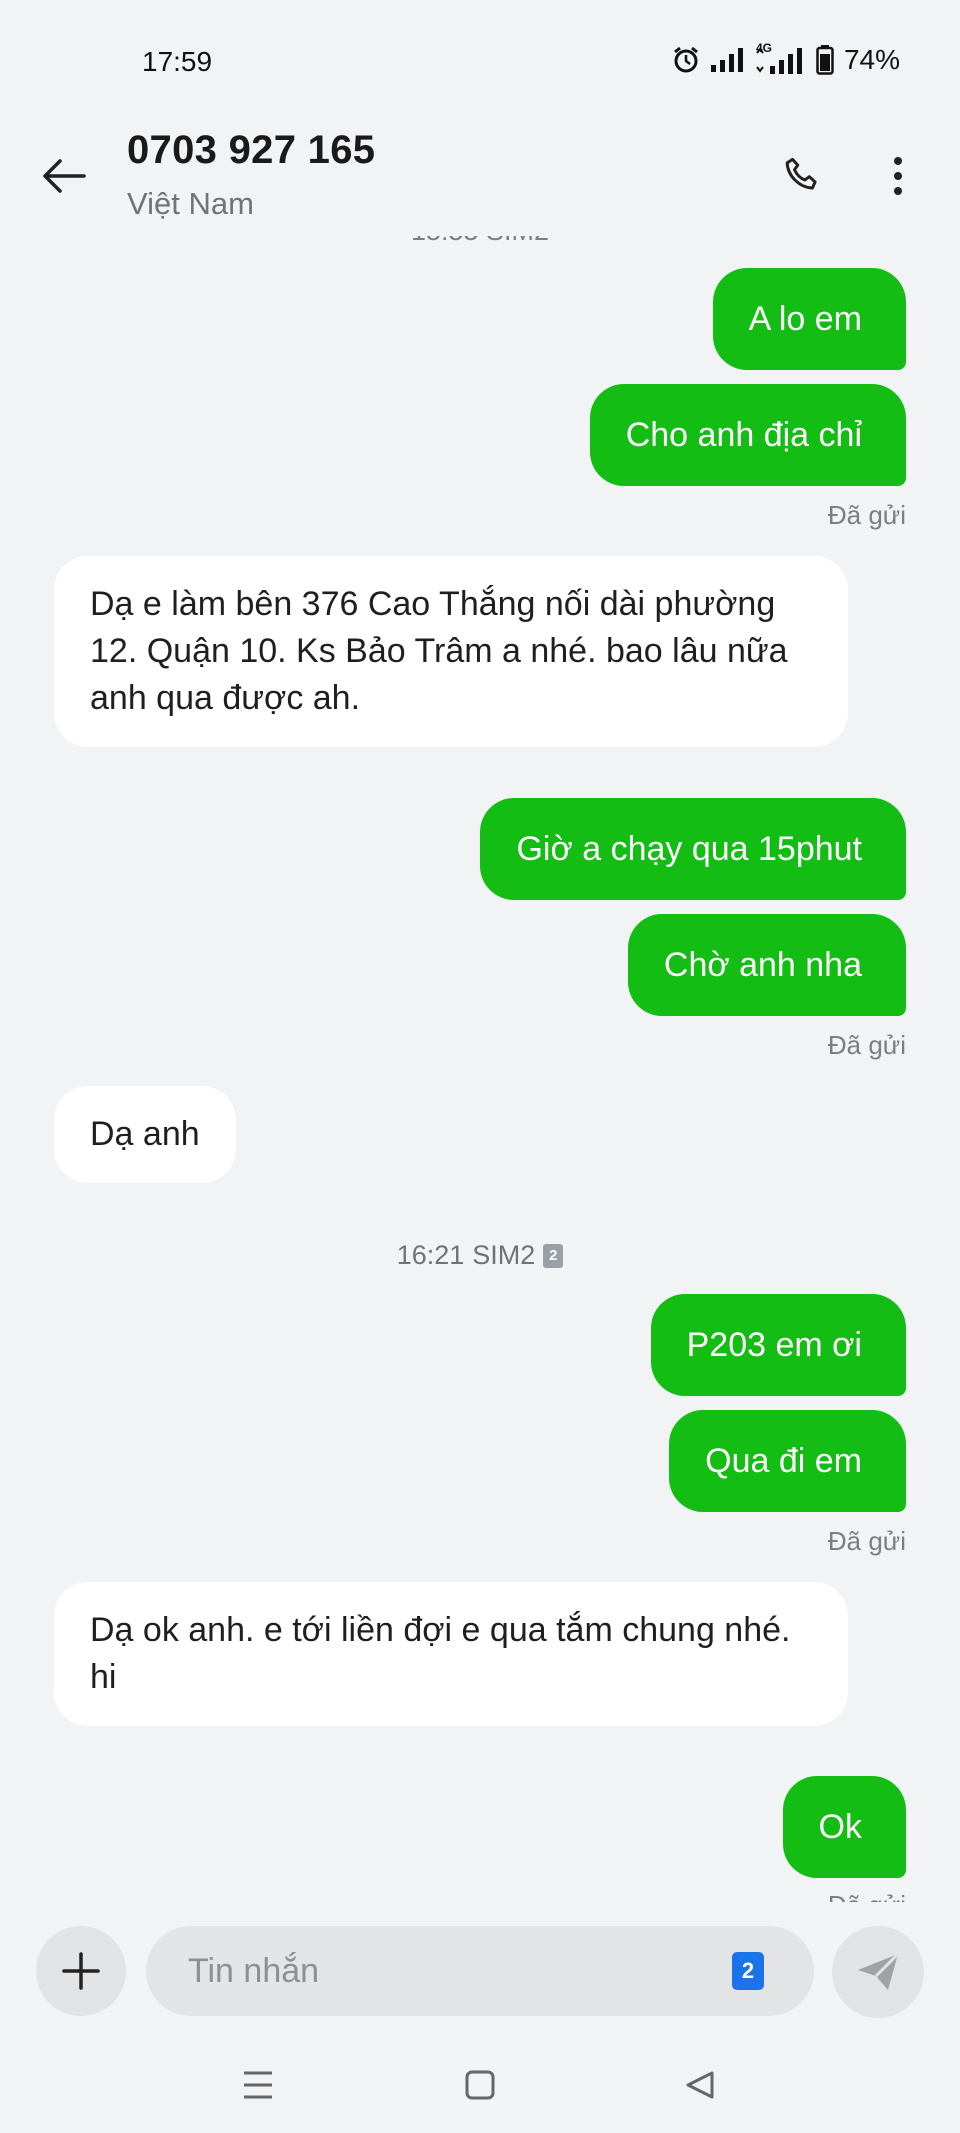 The image size is (960, 2133). Describe the element at coordinates (778, 1345) in the screenshot. I see `outgoing-message: P203 em ơi` at that location.